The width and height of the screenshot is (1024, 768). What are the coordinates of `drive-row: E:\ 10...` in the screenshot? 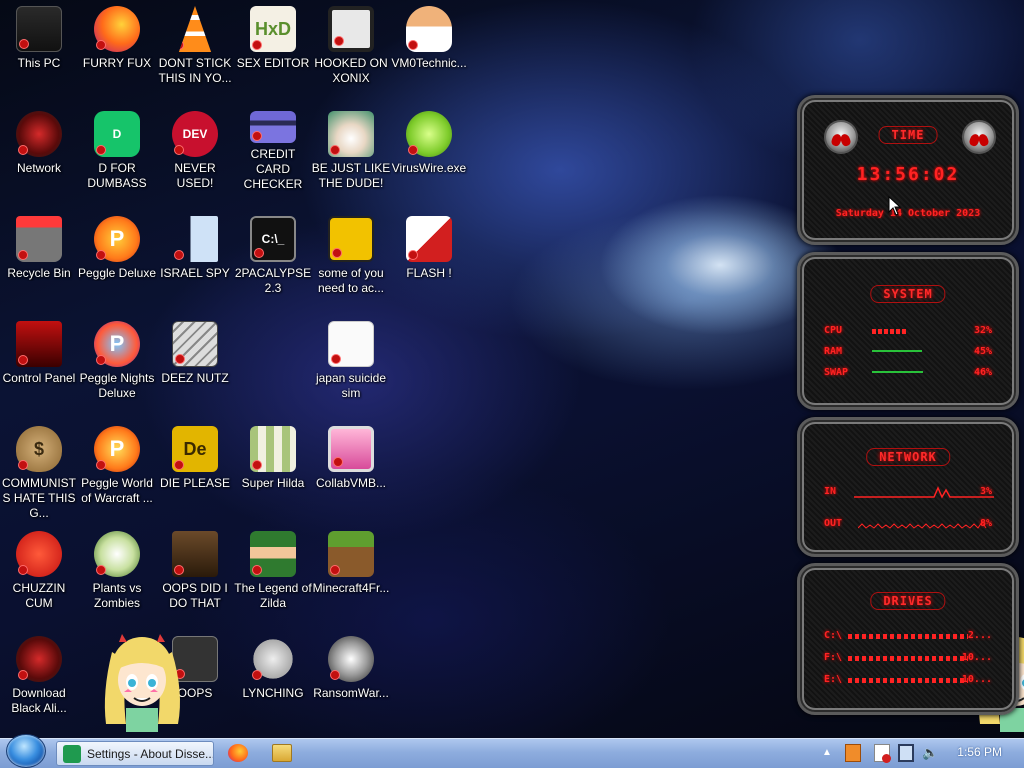 It's located at (908, 681).